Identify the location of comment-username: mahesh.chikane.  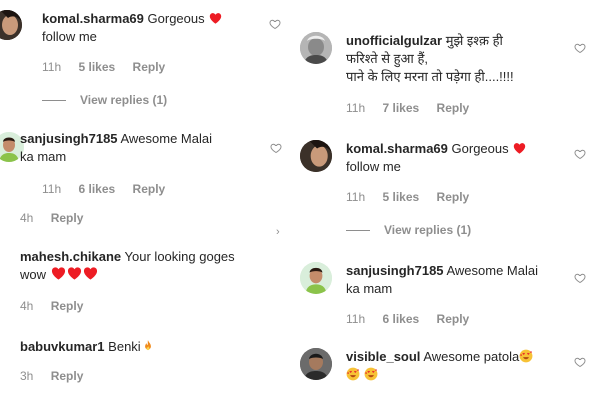
(70, 256).